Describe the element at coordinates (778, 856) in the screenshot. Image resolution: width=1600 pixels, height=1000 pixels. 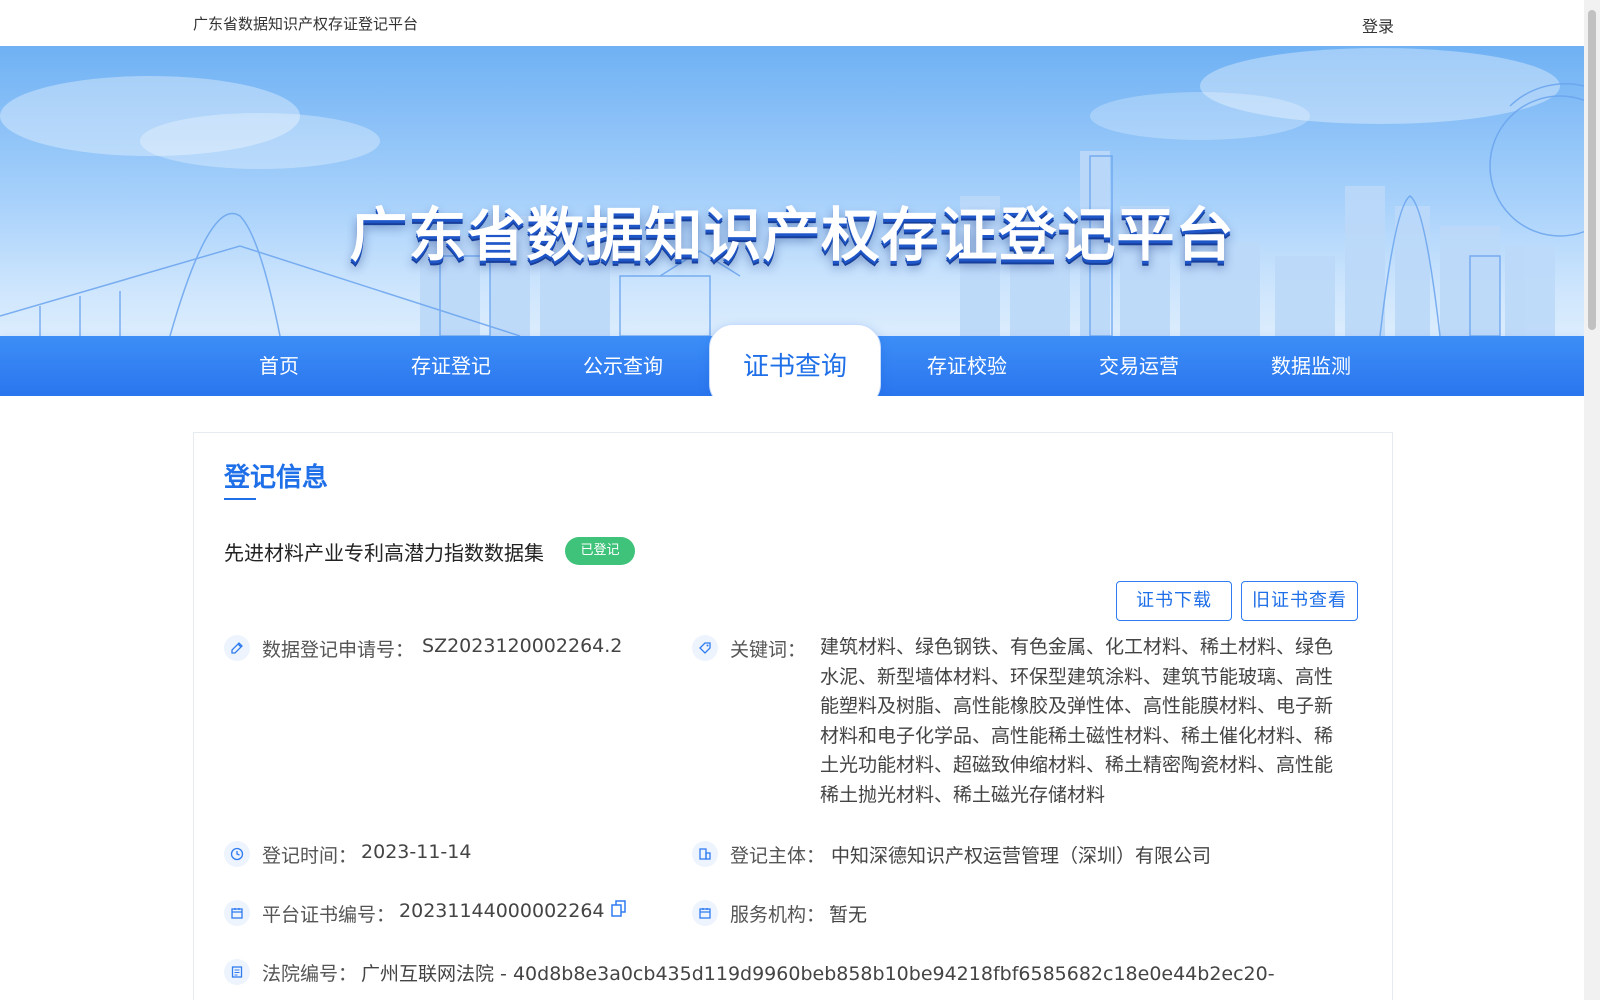
I see `registration-subject-label: 登记主体：` at that location.